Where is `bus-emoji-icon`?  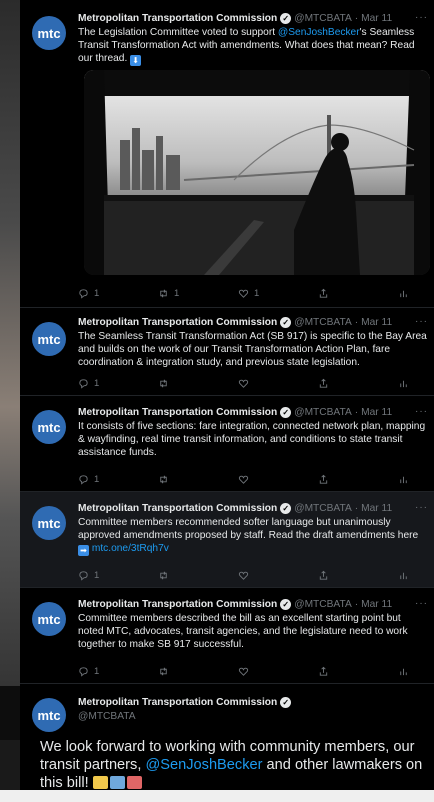 bus-emoji-icon is located at coordinates (100, 782).